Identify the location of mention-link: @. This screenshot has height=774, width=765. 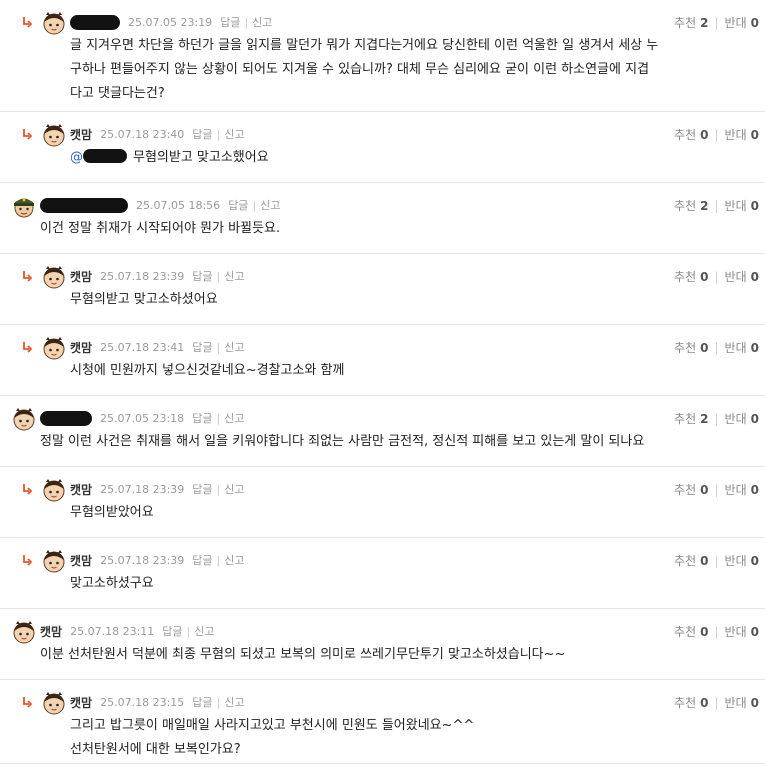
(76, 157).